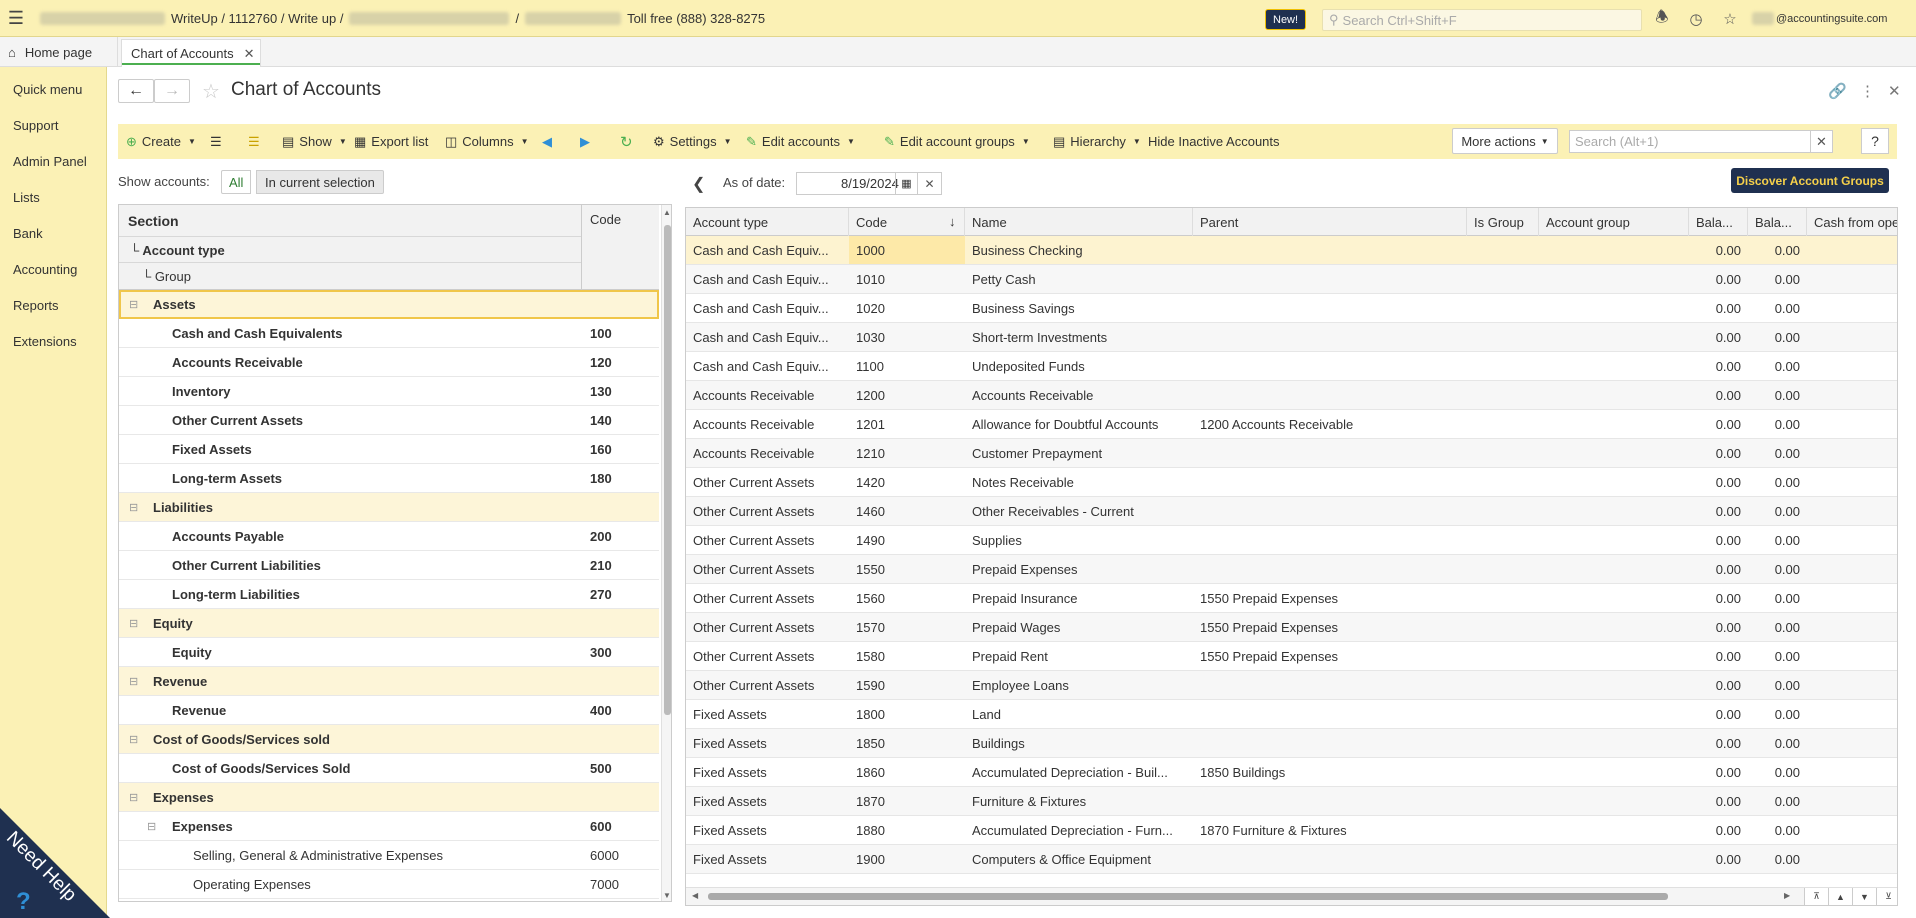  What do you see at coordinates (1730, 19) in the screenshot?
I see `star-icon: ☆` at bounding box center [1730, 19].